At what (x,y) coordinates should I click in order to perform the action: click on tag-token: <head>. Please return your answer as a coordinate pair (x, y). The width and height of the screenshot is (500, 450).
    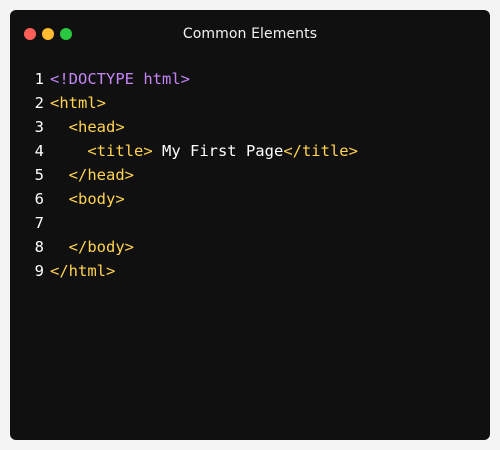
    Looking at the image, I should click on (96, 127).